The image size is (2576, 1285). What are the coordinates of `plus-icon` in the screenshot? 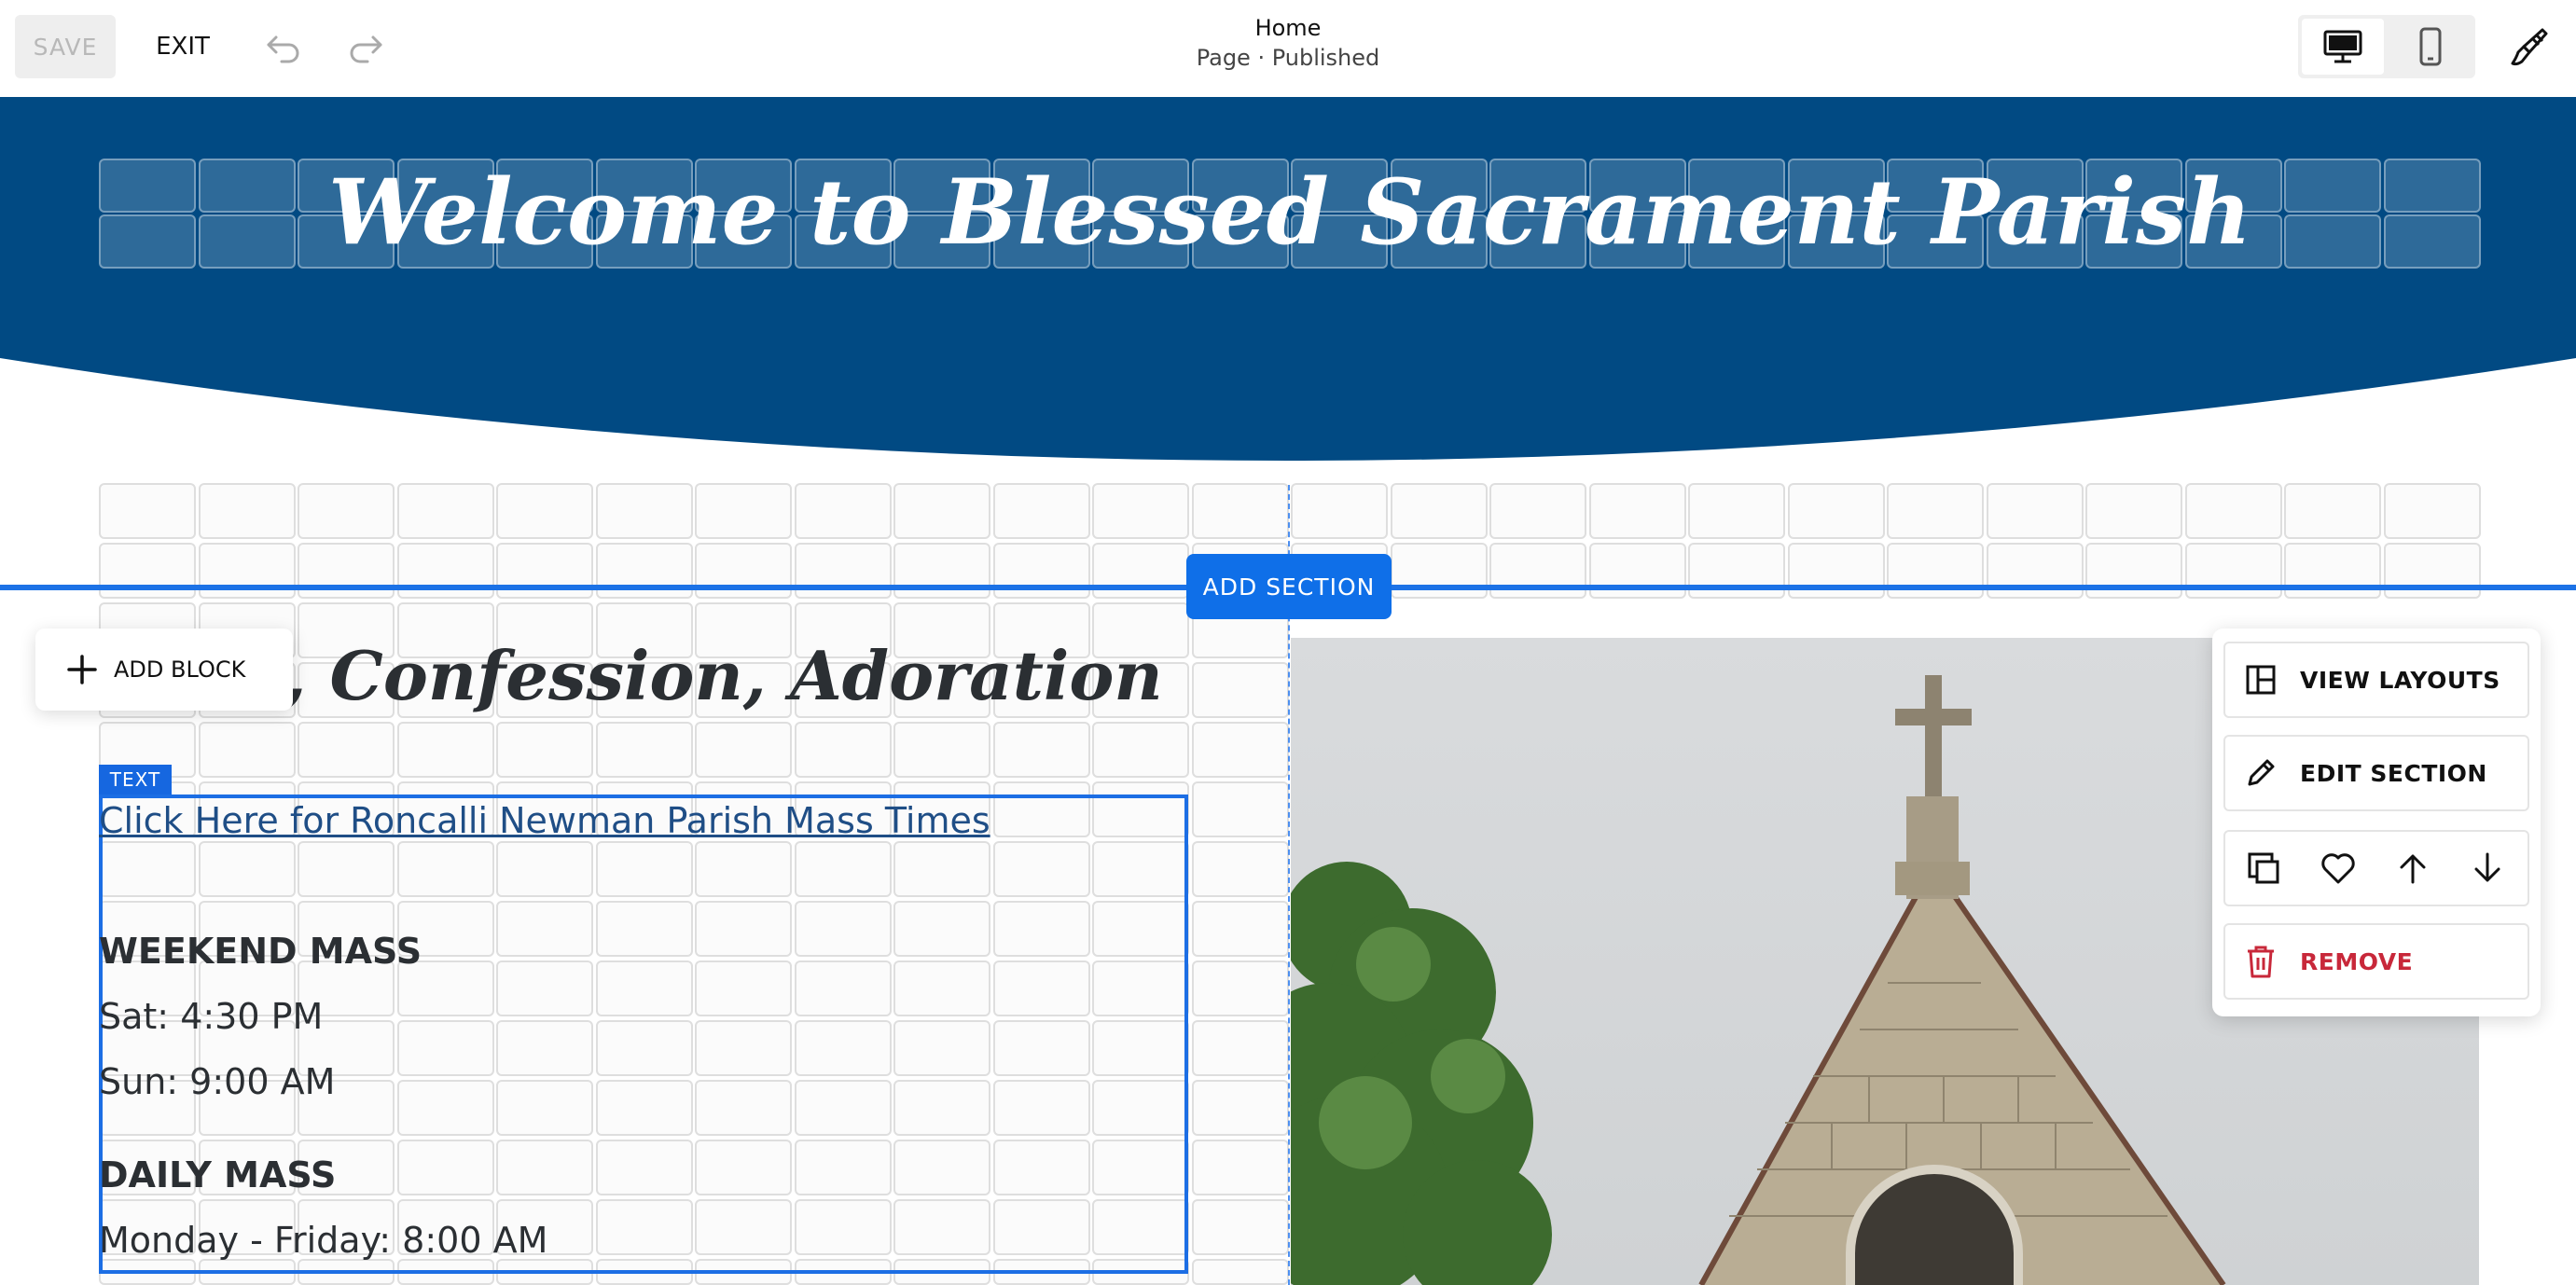 It's located at (82, 669).